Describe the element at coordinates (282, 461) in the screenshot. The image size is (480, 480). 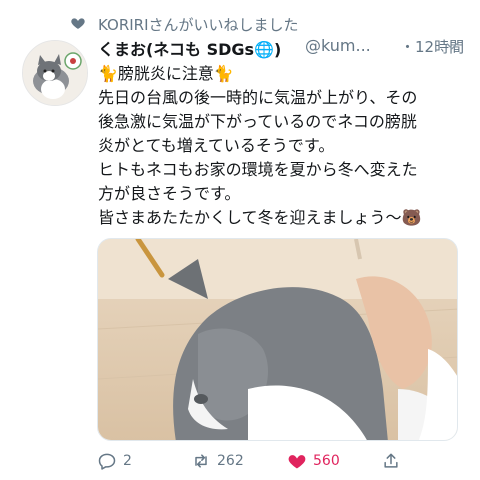
I see `tweet-action-bar: 2 262 560` at that location.